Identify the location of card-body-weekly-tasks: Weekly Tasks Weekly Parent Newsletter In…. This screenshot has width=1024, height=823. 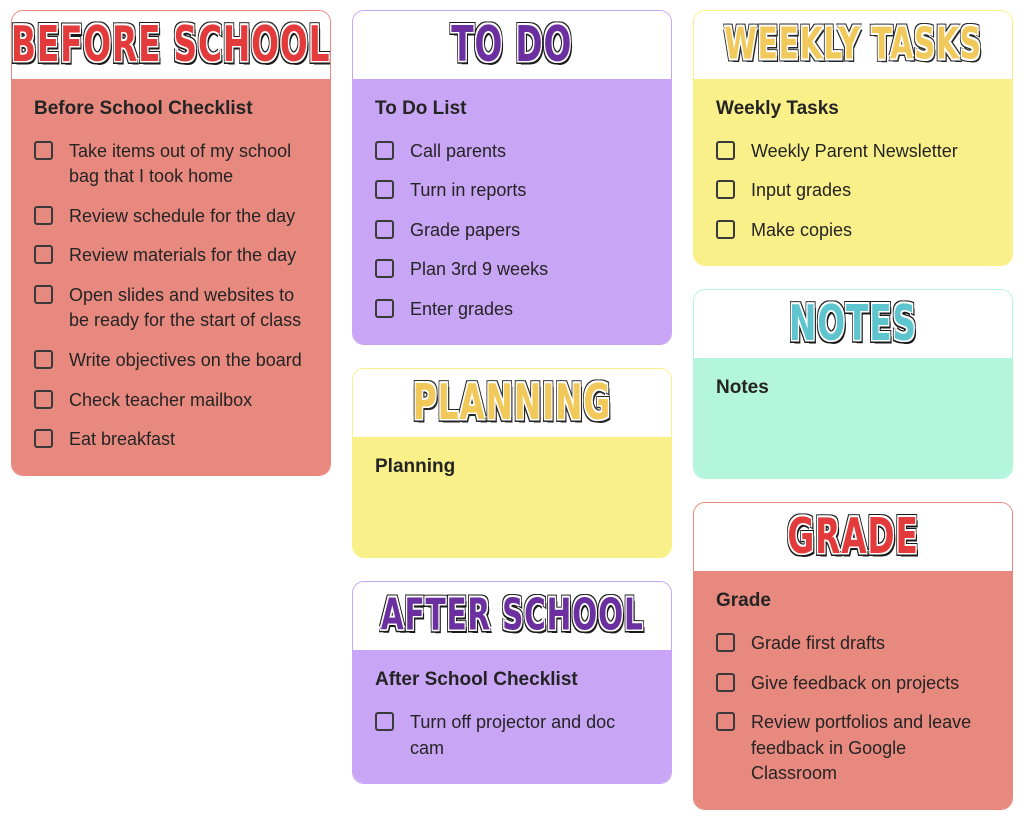
(853, 172).